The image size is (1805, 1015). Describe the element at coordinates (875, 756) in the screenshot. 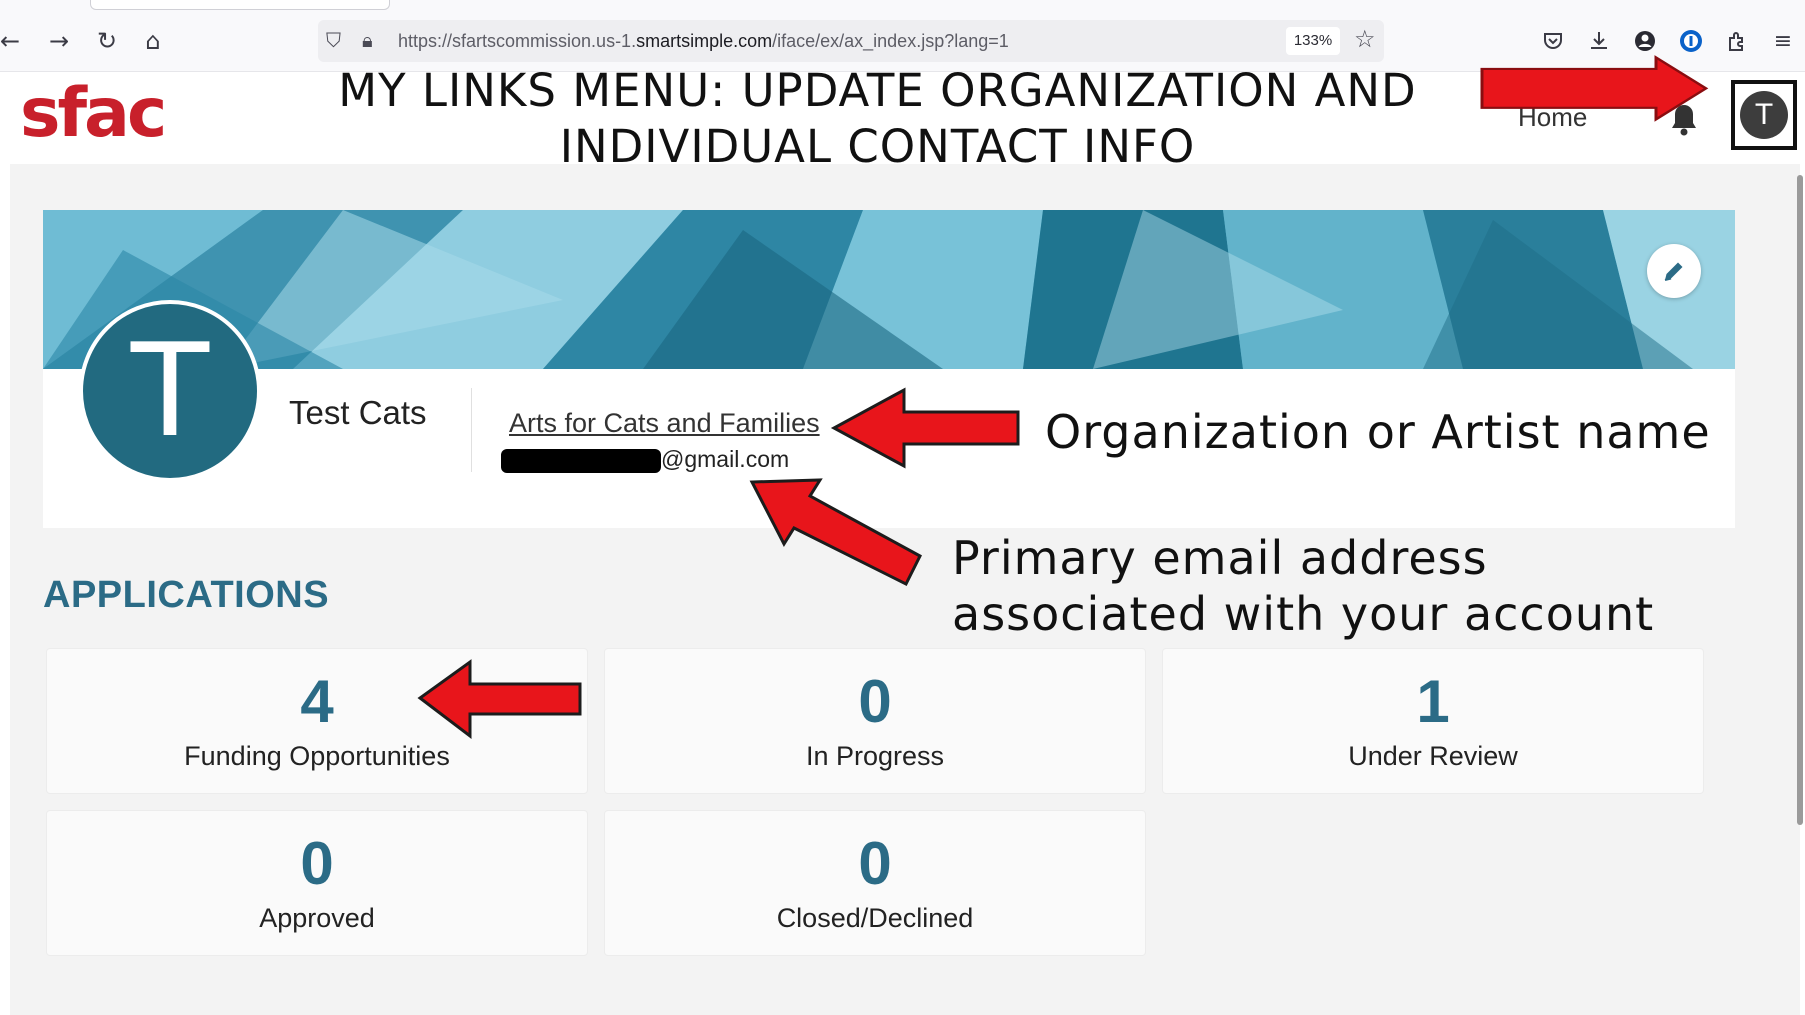

I see `stat-label: In Progress` at that location.